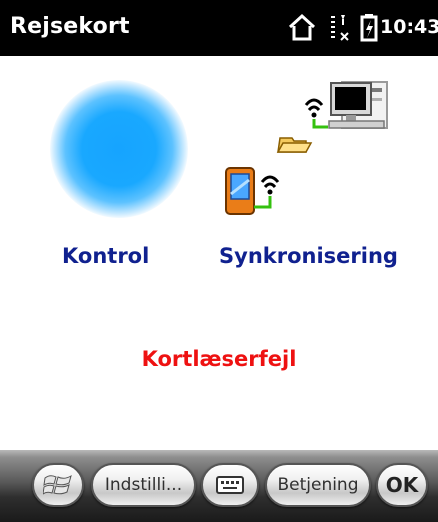  What do you see at coordinates (219, 359) in the screenshot?
I see `card-reader-error-text: Kortlæserfejl` at bounding box center [219, 359].